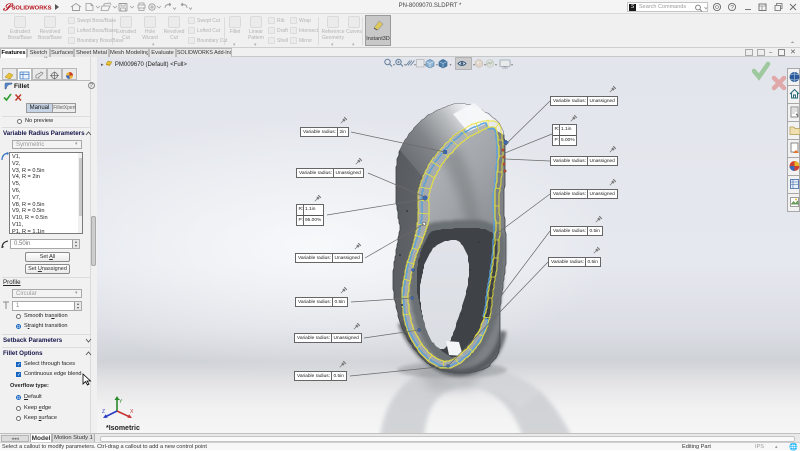  What do you see at coordinates (103, 412) in the screenshot?
I see `svg-text: Z` at bounding box center [103, 412].